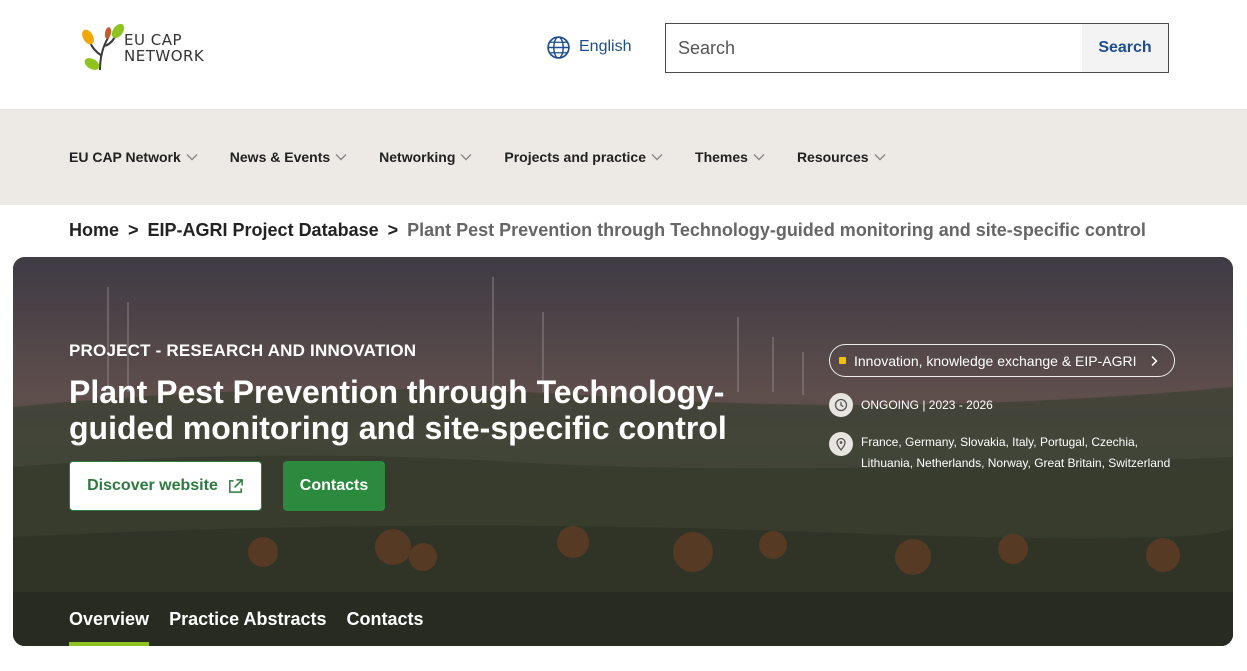 This screenshot has height=671, width=1247. Describe the element at coordinates (153, 40) in the screenshot. I see `logo-line-1: EU CAP` at that location.